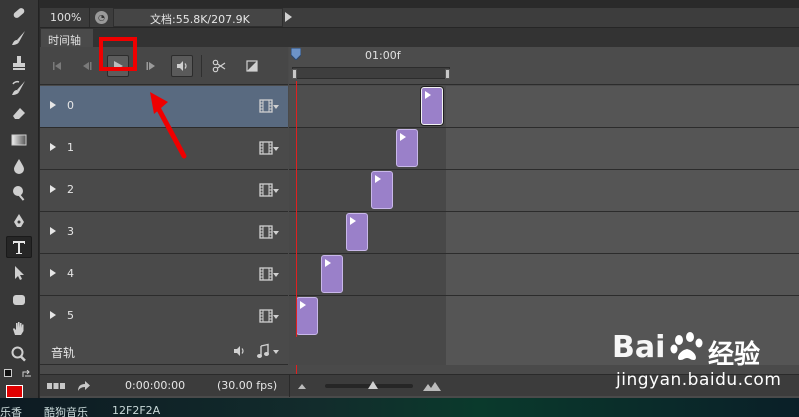  Describe the element at coordinates (67, 38) in the screenshot. I see `tab-timeline: 时间轴` at that location.